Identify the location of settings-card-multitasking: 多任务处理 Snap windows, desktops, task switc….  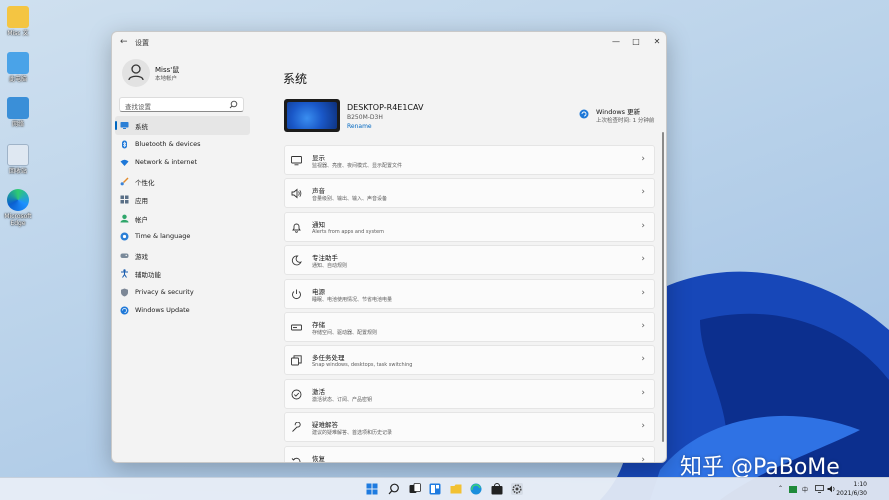
(469, 360).